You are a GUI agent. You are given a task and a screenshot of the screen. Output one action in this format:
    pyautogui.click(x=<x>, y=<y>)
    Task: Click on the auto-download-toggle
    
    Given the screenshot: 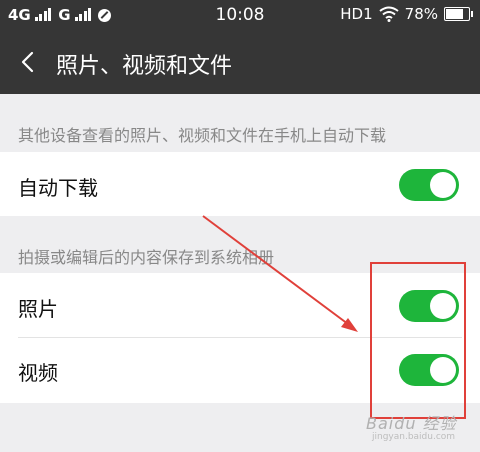 What is the action you would take?
    pyautogui.click(x=429, y=185)
    